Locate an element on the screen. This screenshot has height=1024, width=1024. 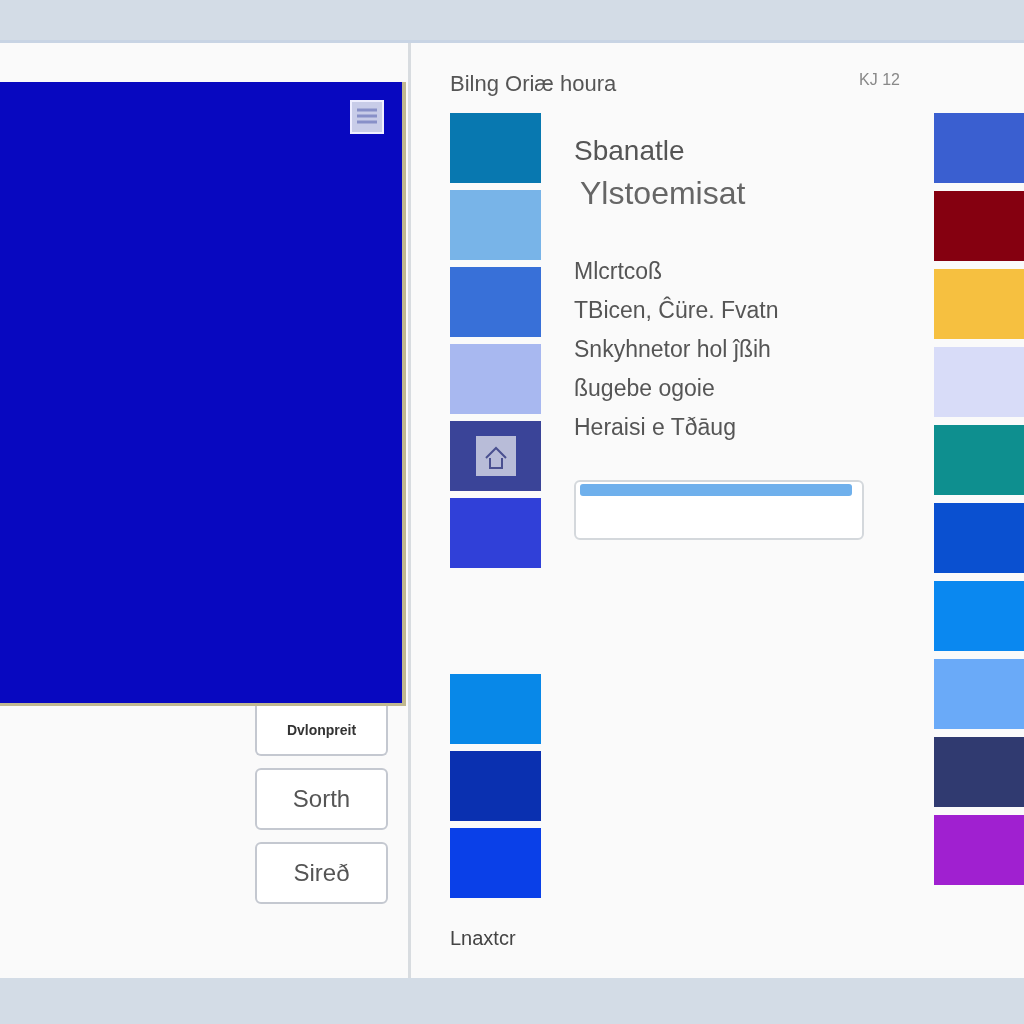
footer-label: Lnaxtcr is located at coordinates (483, 938).